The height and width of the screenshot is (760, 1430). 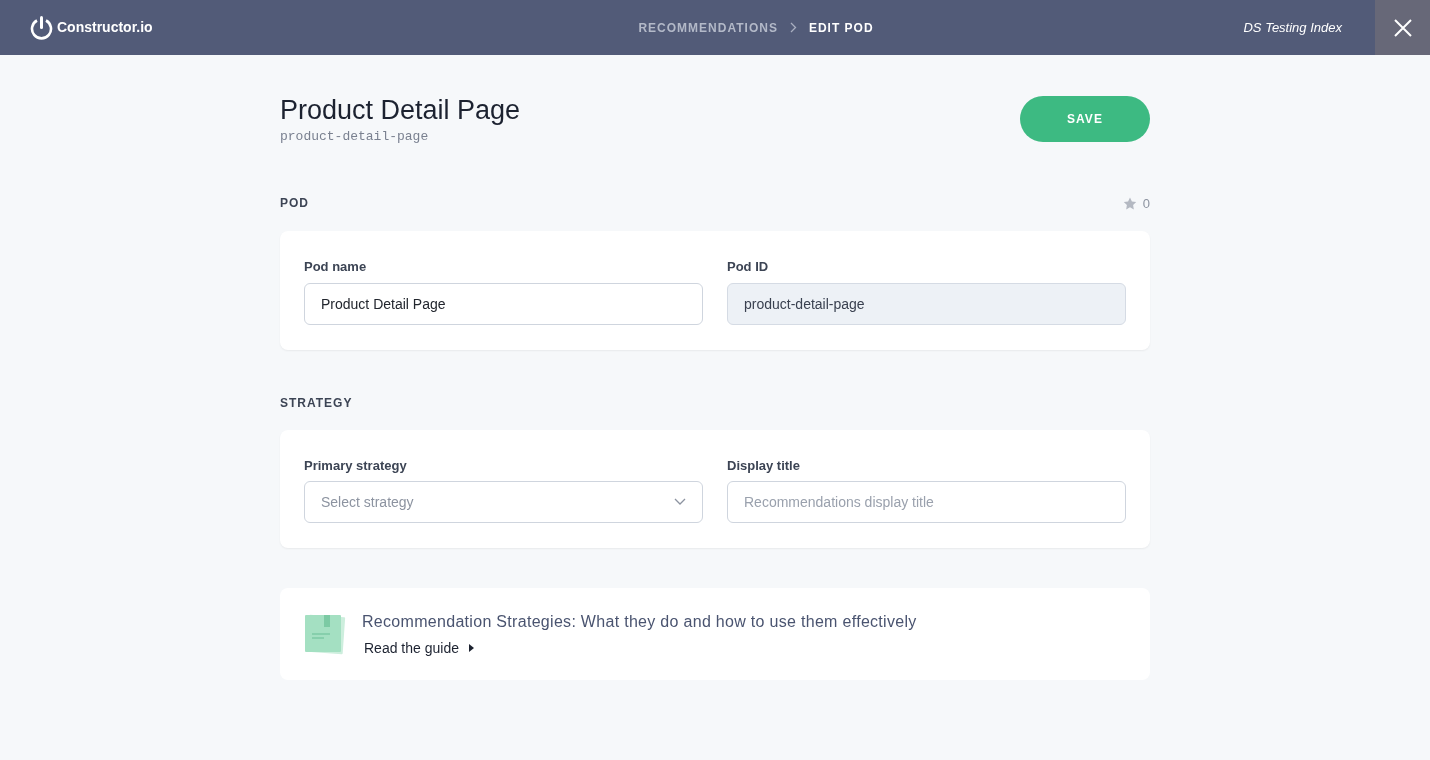 I want to click on field-label: Primary strategy, so click(x=356, y=465).